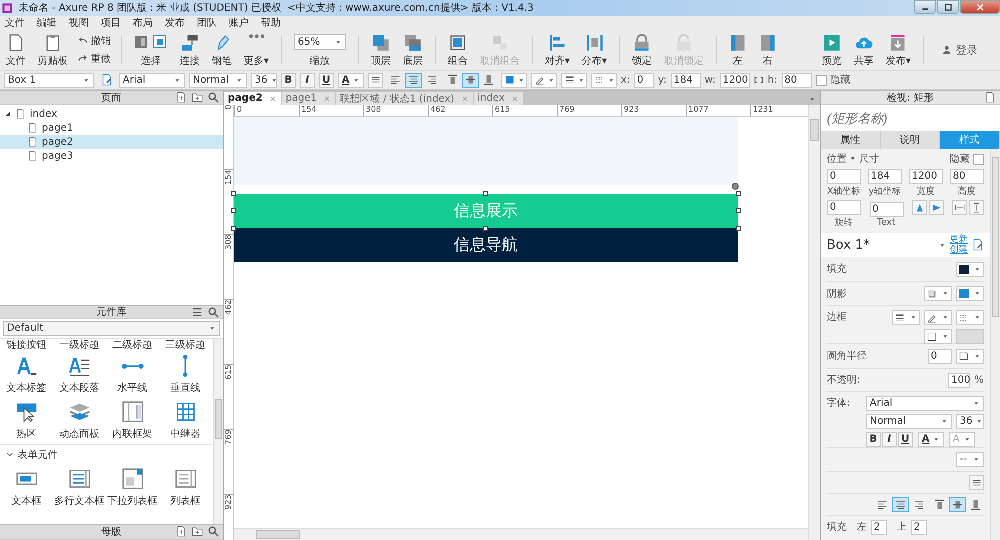 Image resolution: width=1000 pixels, height=540 pixels. I want to click on font-size-dropdown: 36, so click(264, 80).